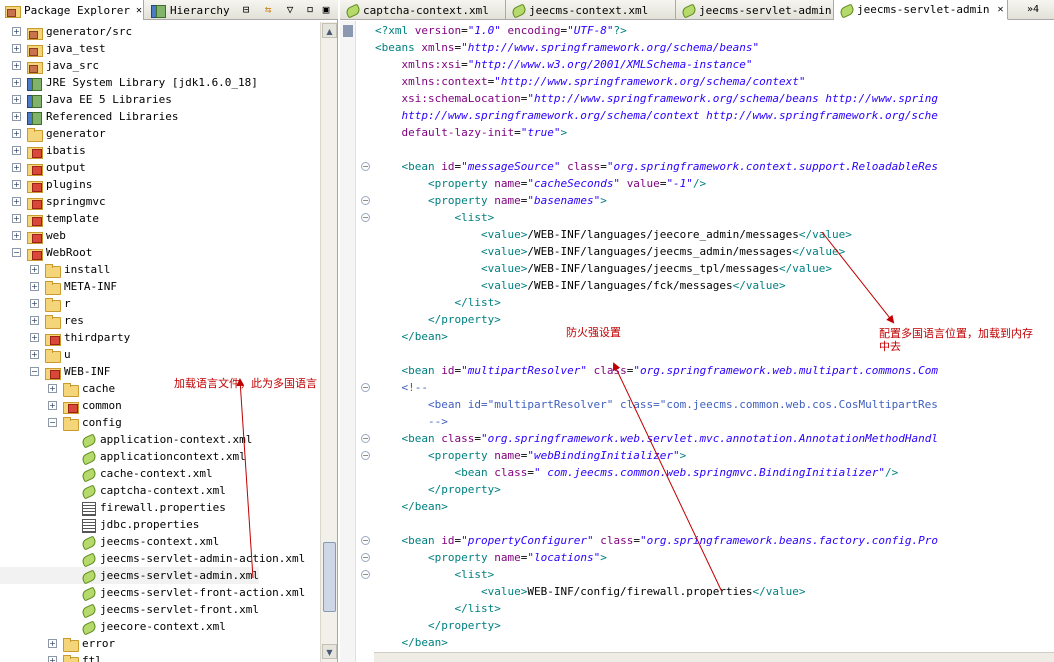  I want to click on tree-item: application-context.xml, so click(126, 439).